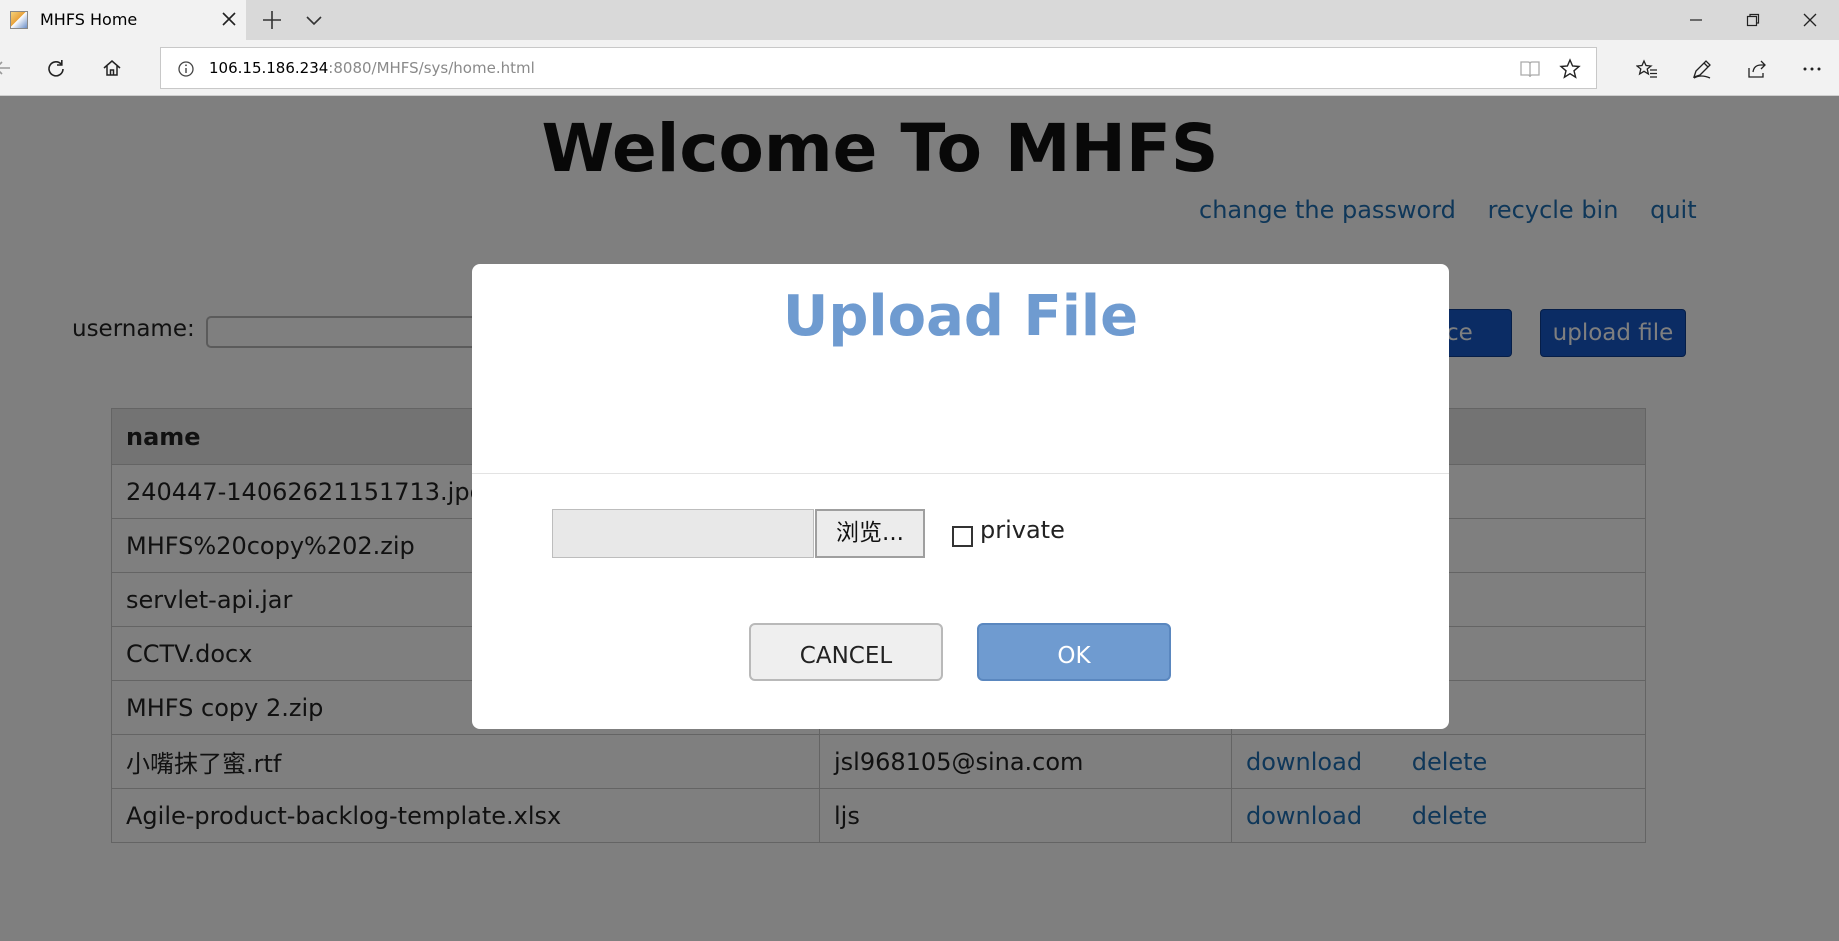  What do you see at coordinates (919, 20) in the screenshot?
I see `browser-tab-bar: MHFS Home` at bounding box center [919, 20].